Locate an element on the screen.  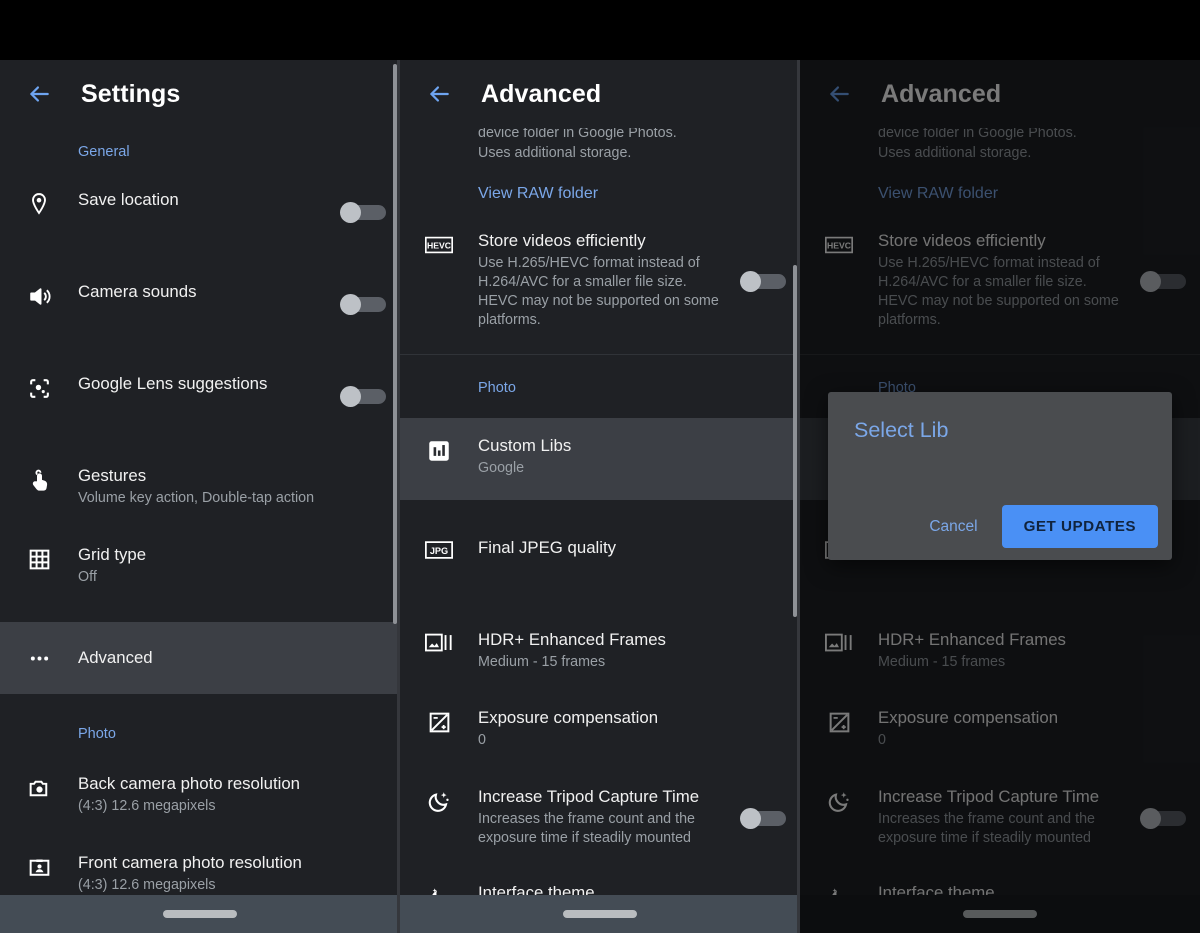
row-camera-sounds: Camera sounds is located at coordinates (200, 304).